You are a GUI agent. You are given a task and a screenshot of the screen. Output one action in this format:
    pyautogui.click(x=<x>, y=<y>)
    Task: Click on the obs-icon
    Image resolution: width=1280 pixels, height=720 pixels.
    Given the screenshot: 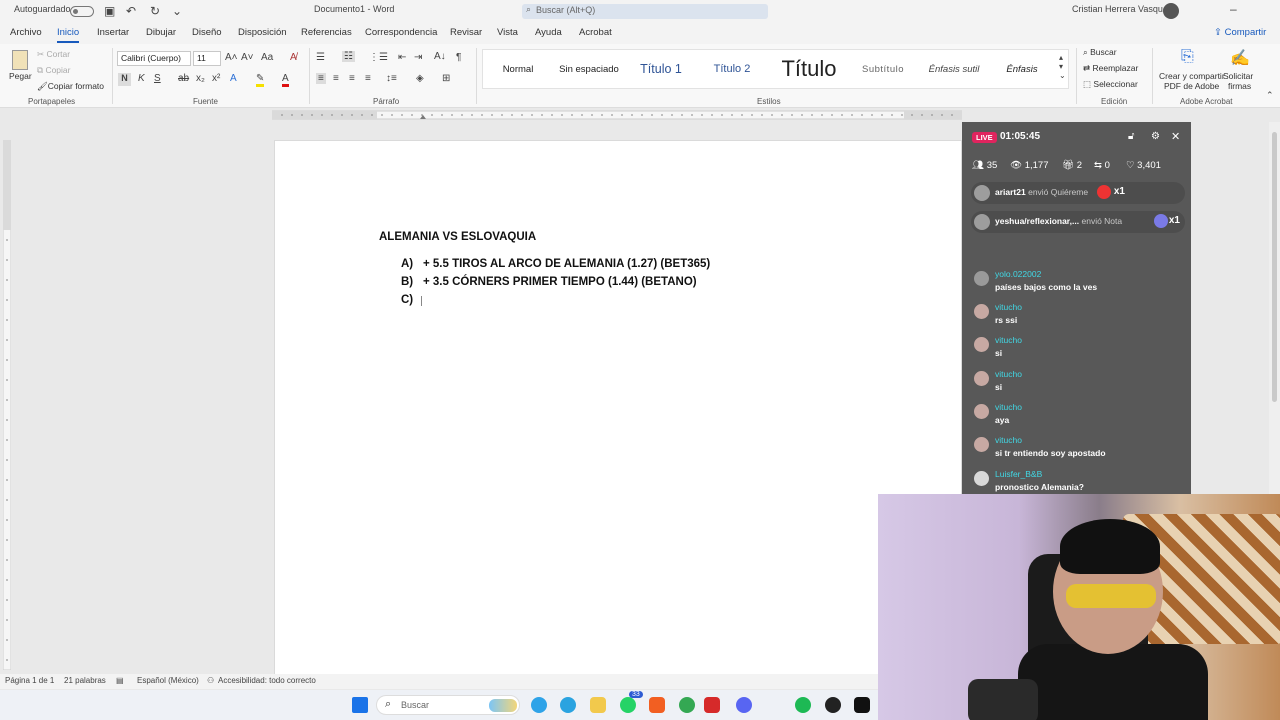 What is the action you would take?
    pyautogui.click(x=833, y=705)
    